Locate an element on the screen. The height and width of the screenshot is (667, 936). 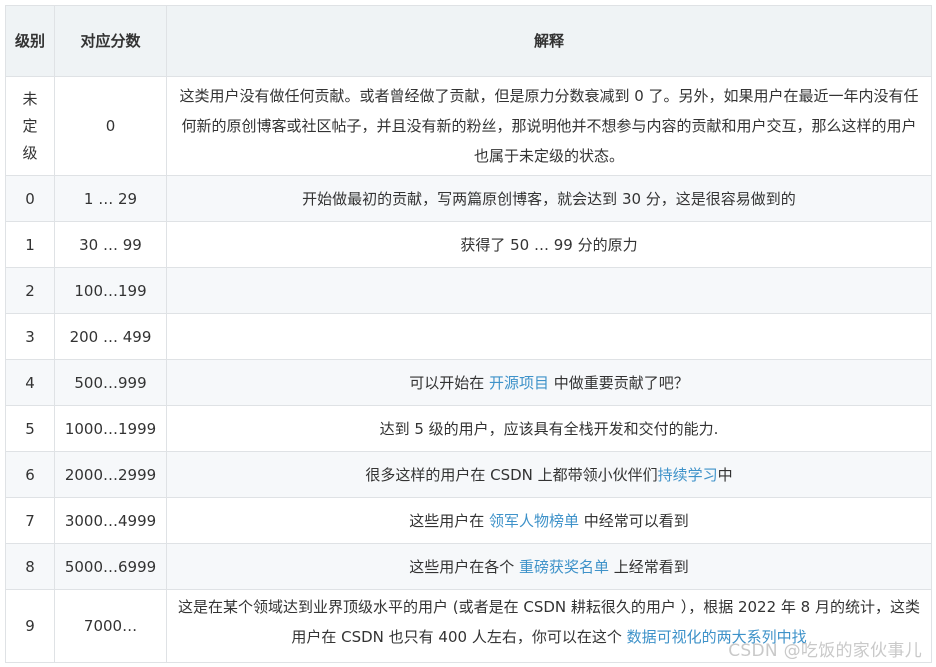
continuous-learning-link: 持续学习 is located at coordinates (688, 475).